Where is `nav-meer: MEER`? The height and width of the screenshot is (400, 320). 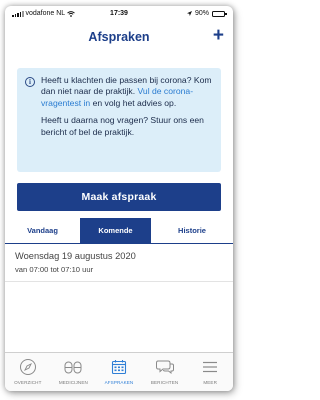 nav-meer: MEER is located at coordinates (210, 372).